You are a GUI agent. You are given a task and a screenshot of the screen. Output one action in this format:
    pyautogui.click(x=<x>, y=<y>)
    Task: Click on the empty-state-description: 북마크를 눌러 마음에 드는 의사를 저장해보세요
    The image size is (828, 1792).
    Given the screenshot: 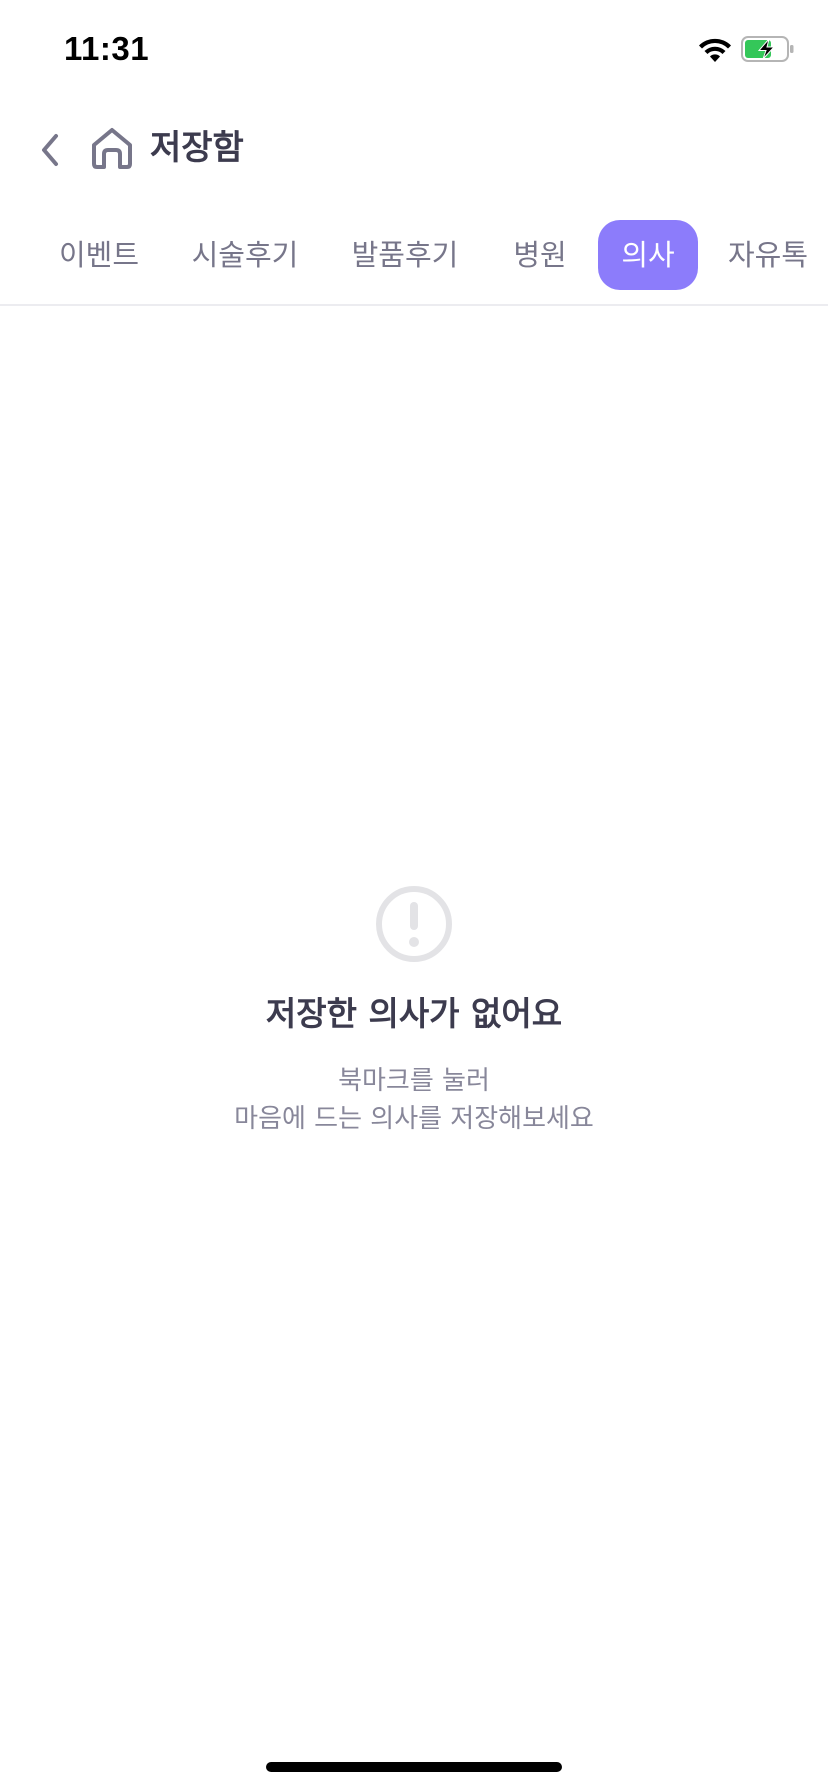 What is the action you would take?
    pyautogui.click(x=414, y=1100)
    